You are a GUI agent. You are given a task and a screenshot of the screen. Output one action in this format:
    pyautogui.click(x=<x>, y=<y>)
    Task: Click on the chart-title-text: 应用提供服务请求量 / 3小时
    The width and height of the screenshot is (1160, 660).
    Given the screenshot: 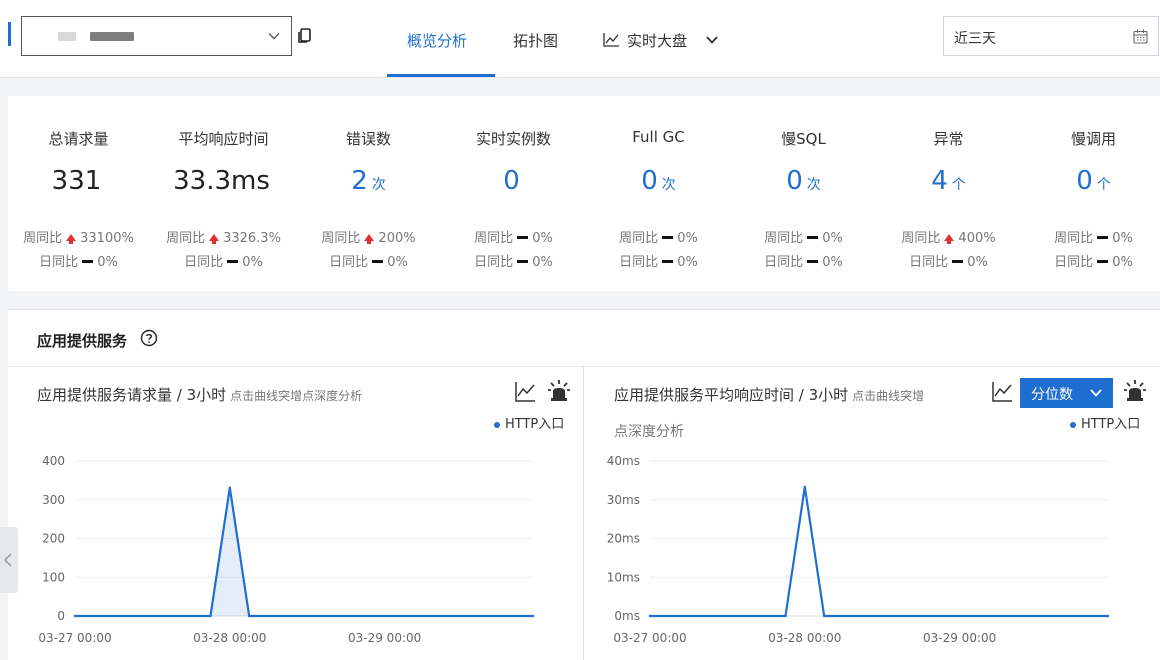 What is the action you would take?
    pyautogui.click(x=132, y=395)
    